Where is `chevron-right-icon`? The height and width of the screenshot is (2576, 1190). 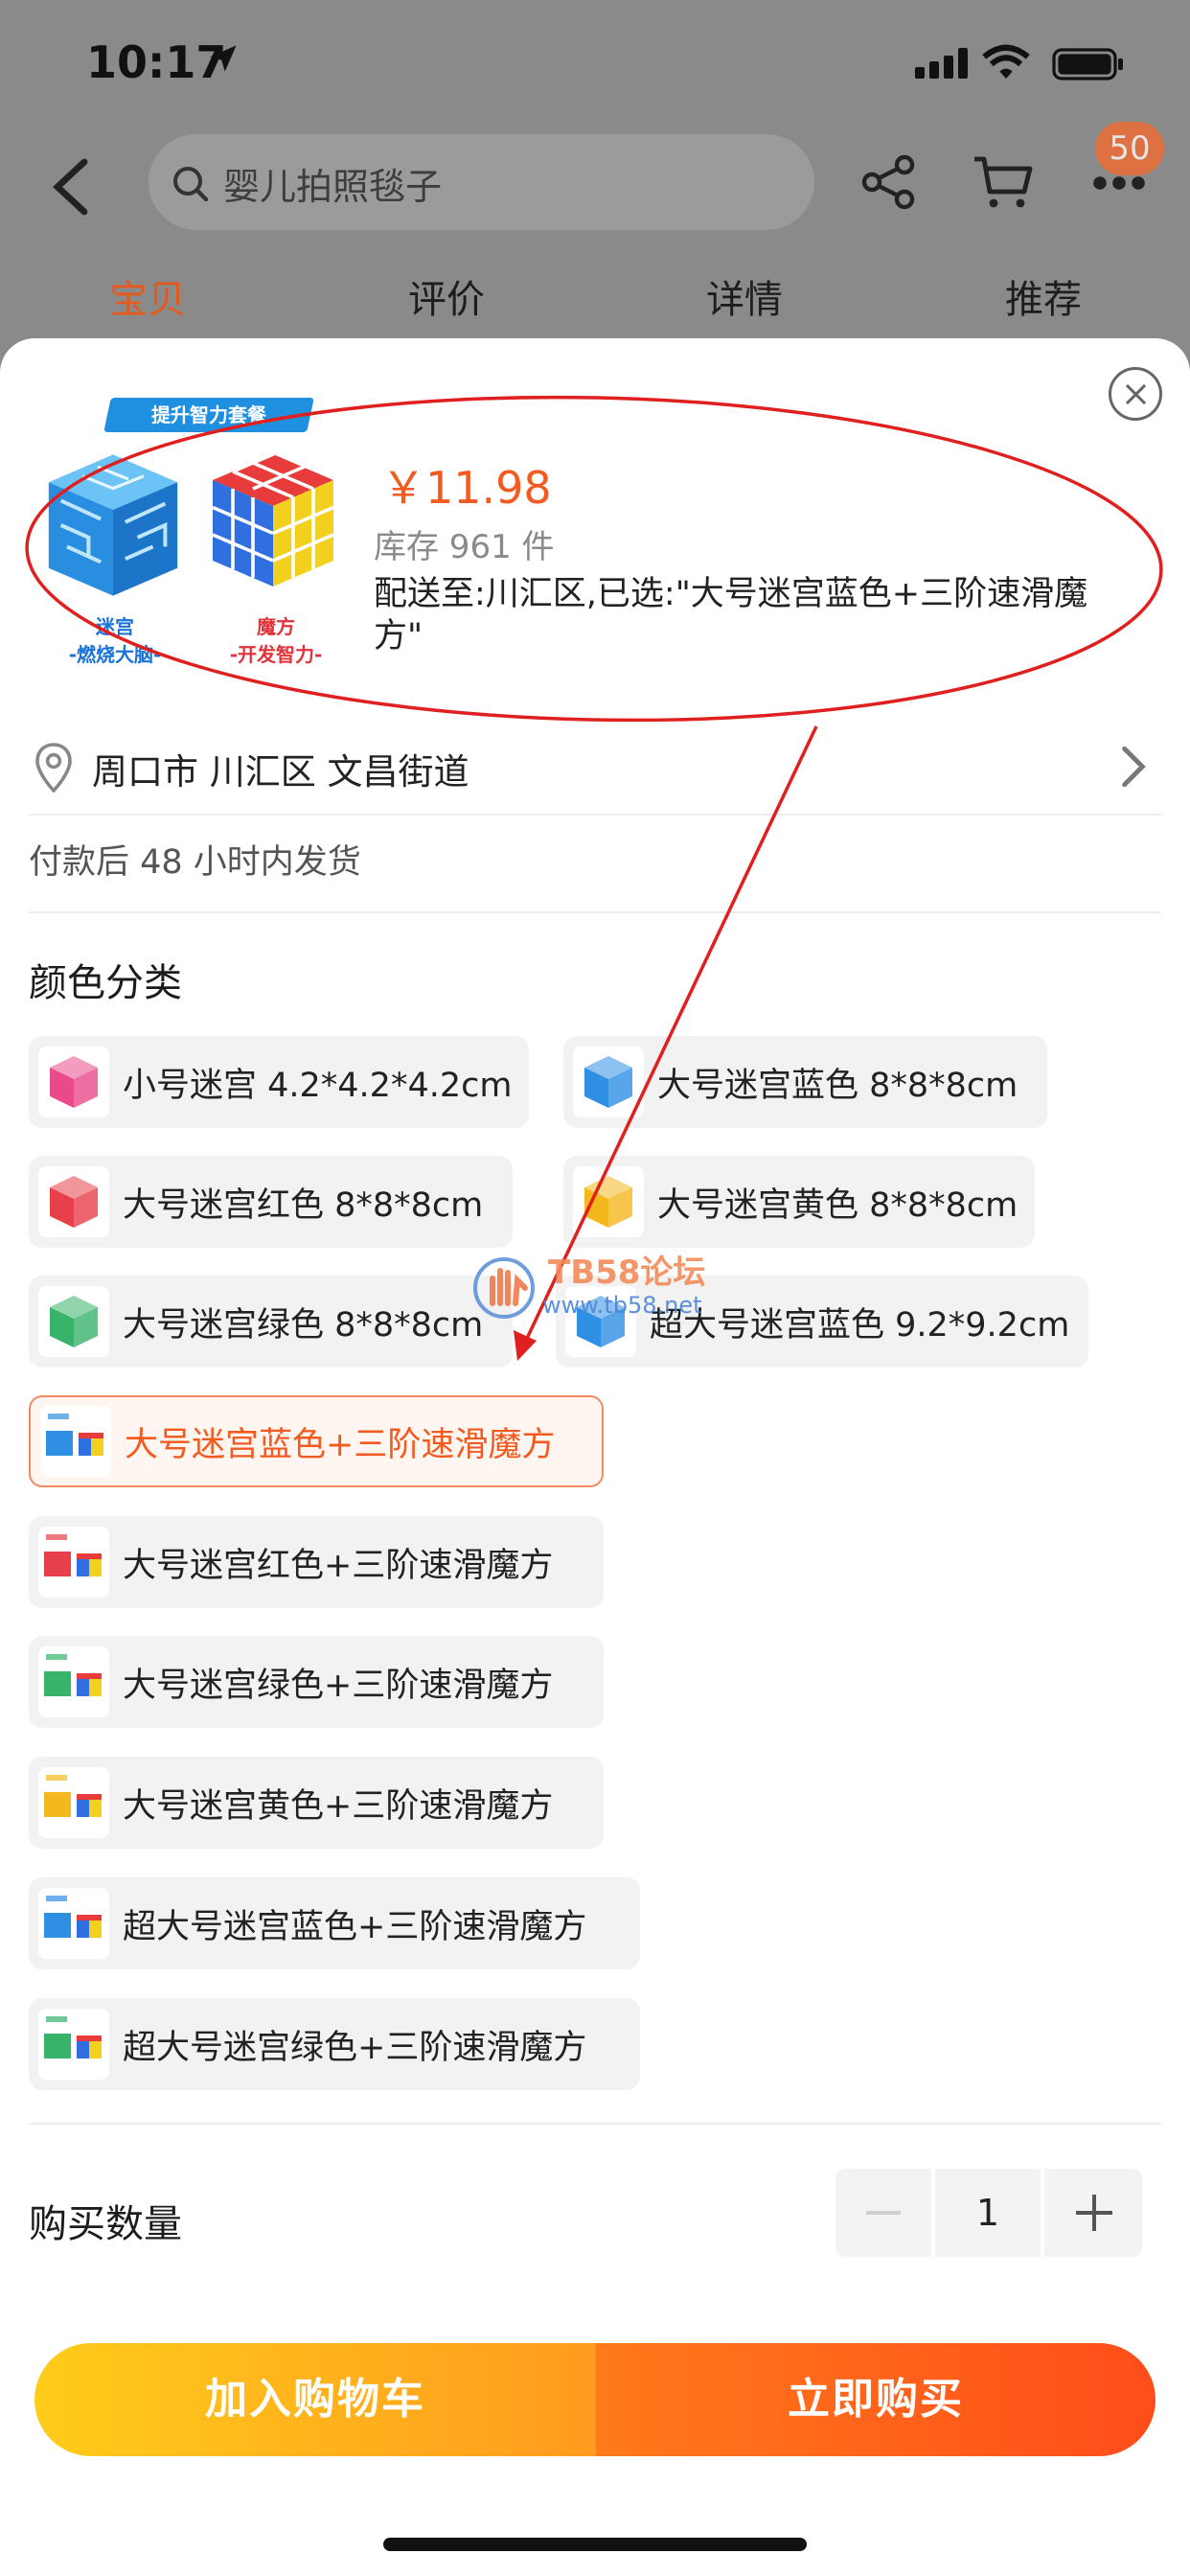
chevron-right-icon is located at coordinates (1133, 767).